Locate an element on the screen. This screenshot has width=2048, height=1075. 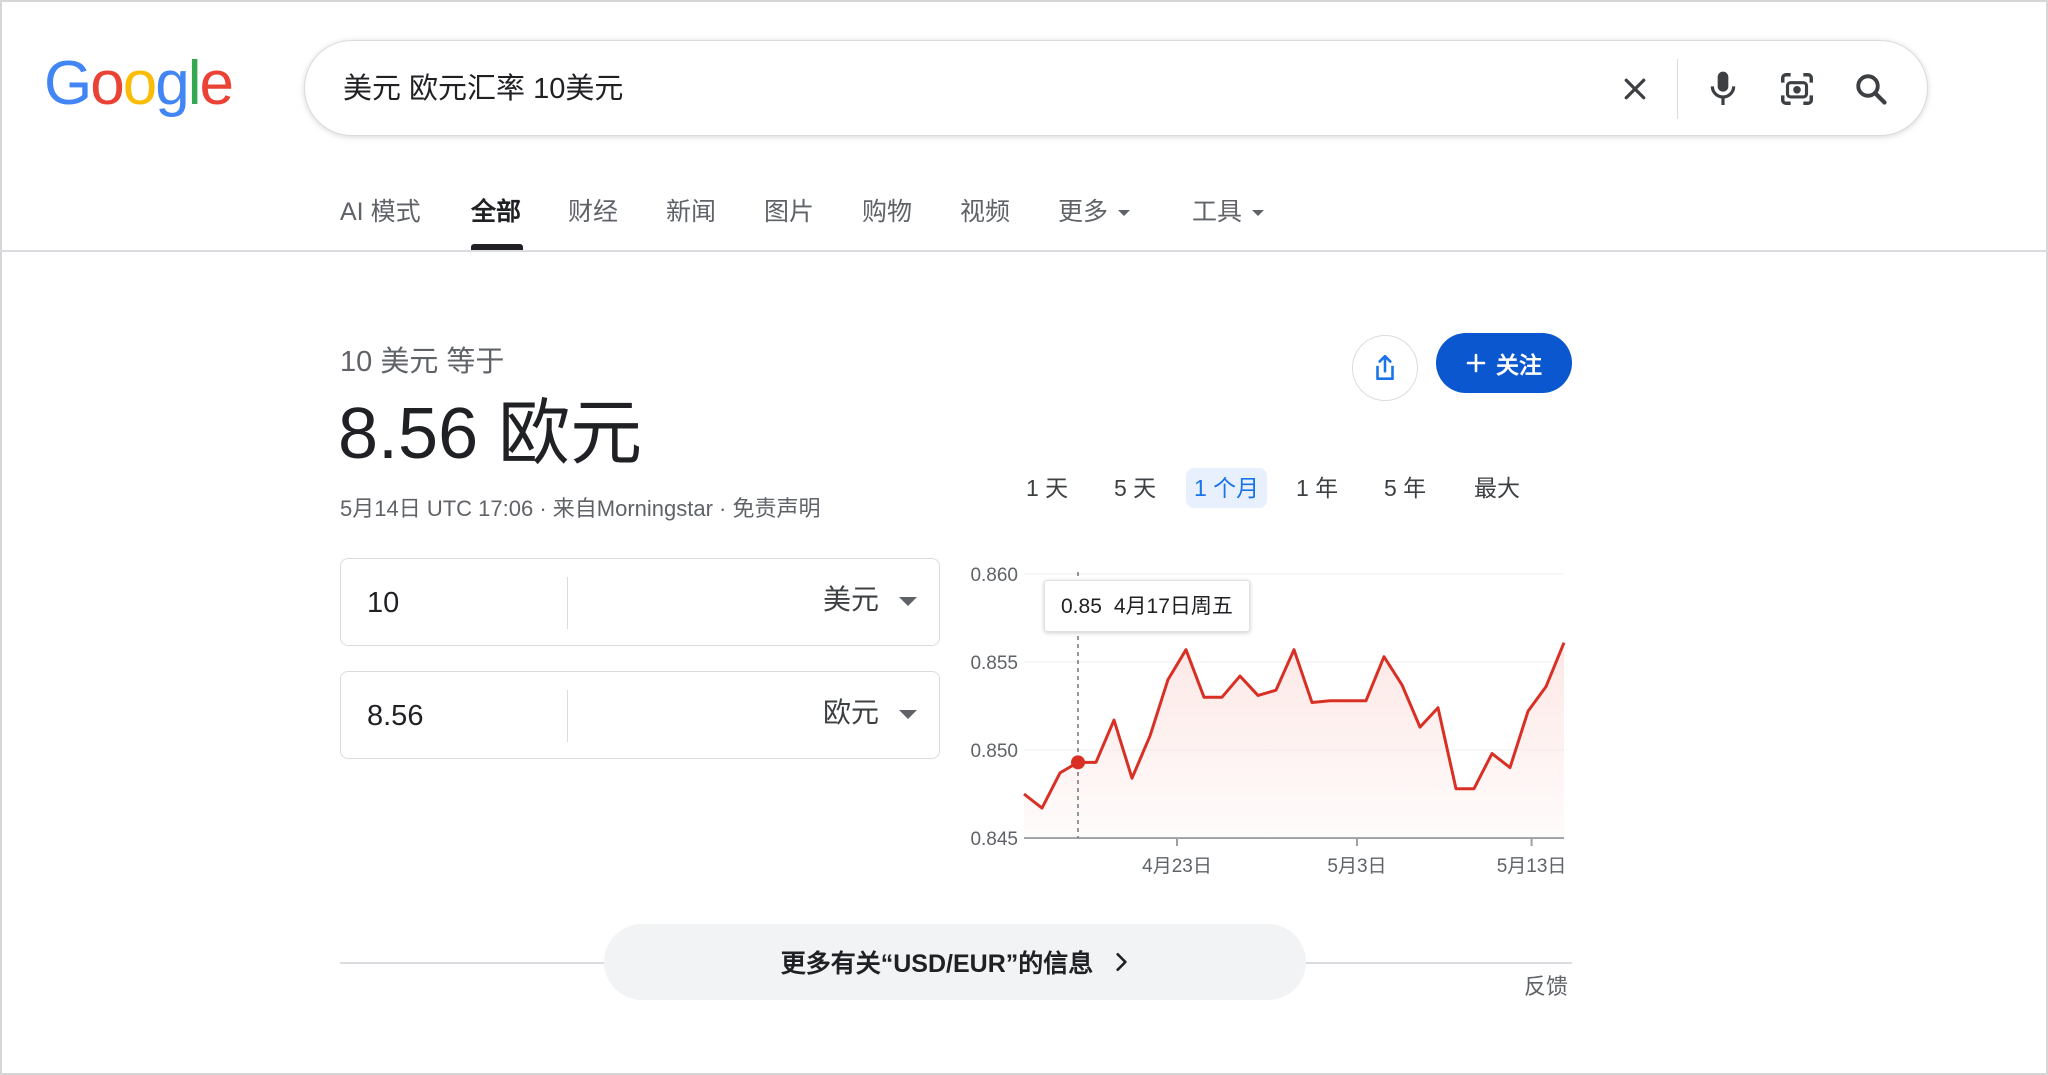
range-1-month: 1 个月 is located at coordinates (1227, 488).